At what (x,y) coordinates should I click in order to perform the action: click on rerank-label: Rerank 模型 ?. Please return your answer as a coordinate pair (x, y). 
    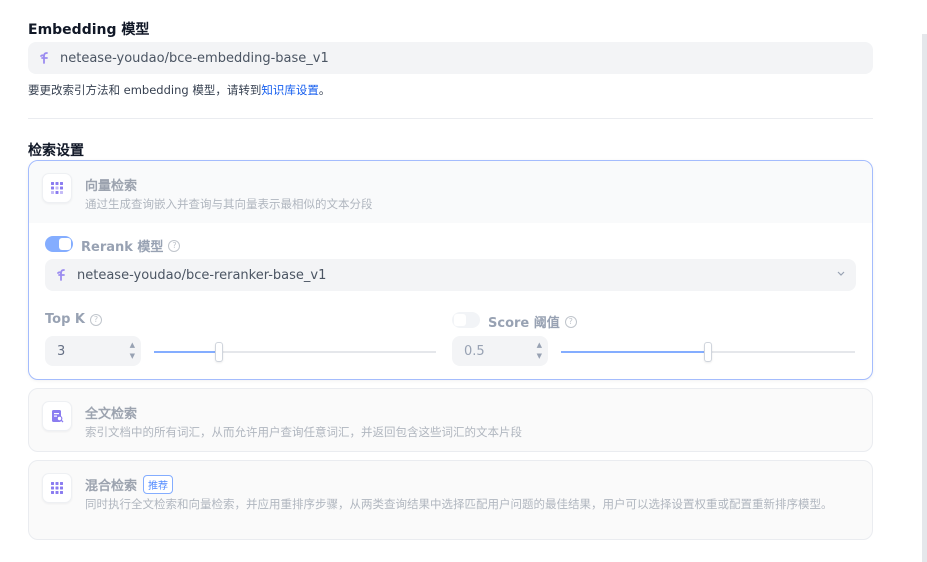
    Looking at the image, I should click on (131, 245).